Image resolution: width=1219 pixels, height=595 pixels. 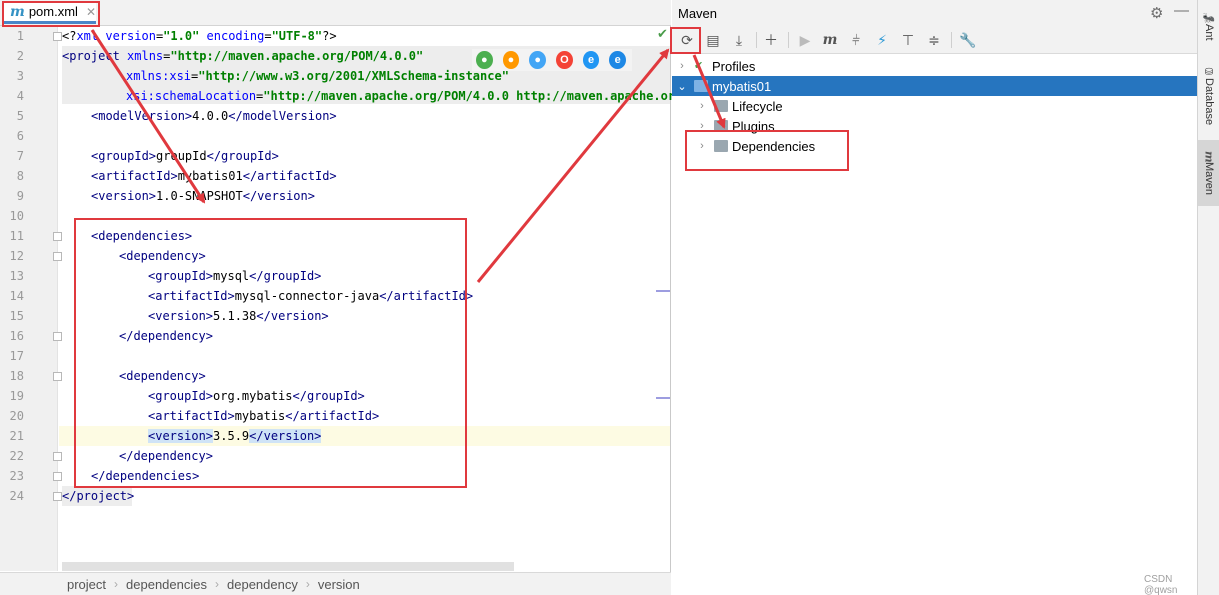 What do you see at coordinates (20, 156) in the screenshot?
I see `line-number: 7` at bounding box center [20, 156].